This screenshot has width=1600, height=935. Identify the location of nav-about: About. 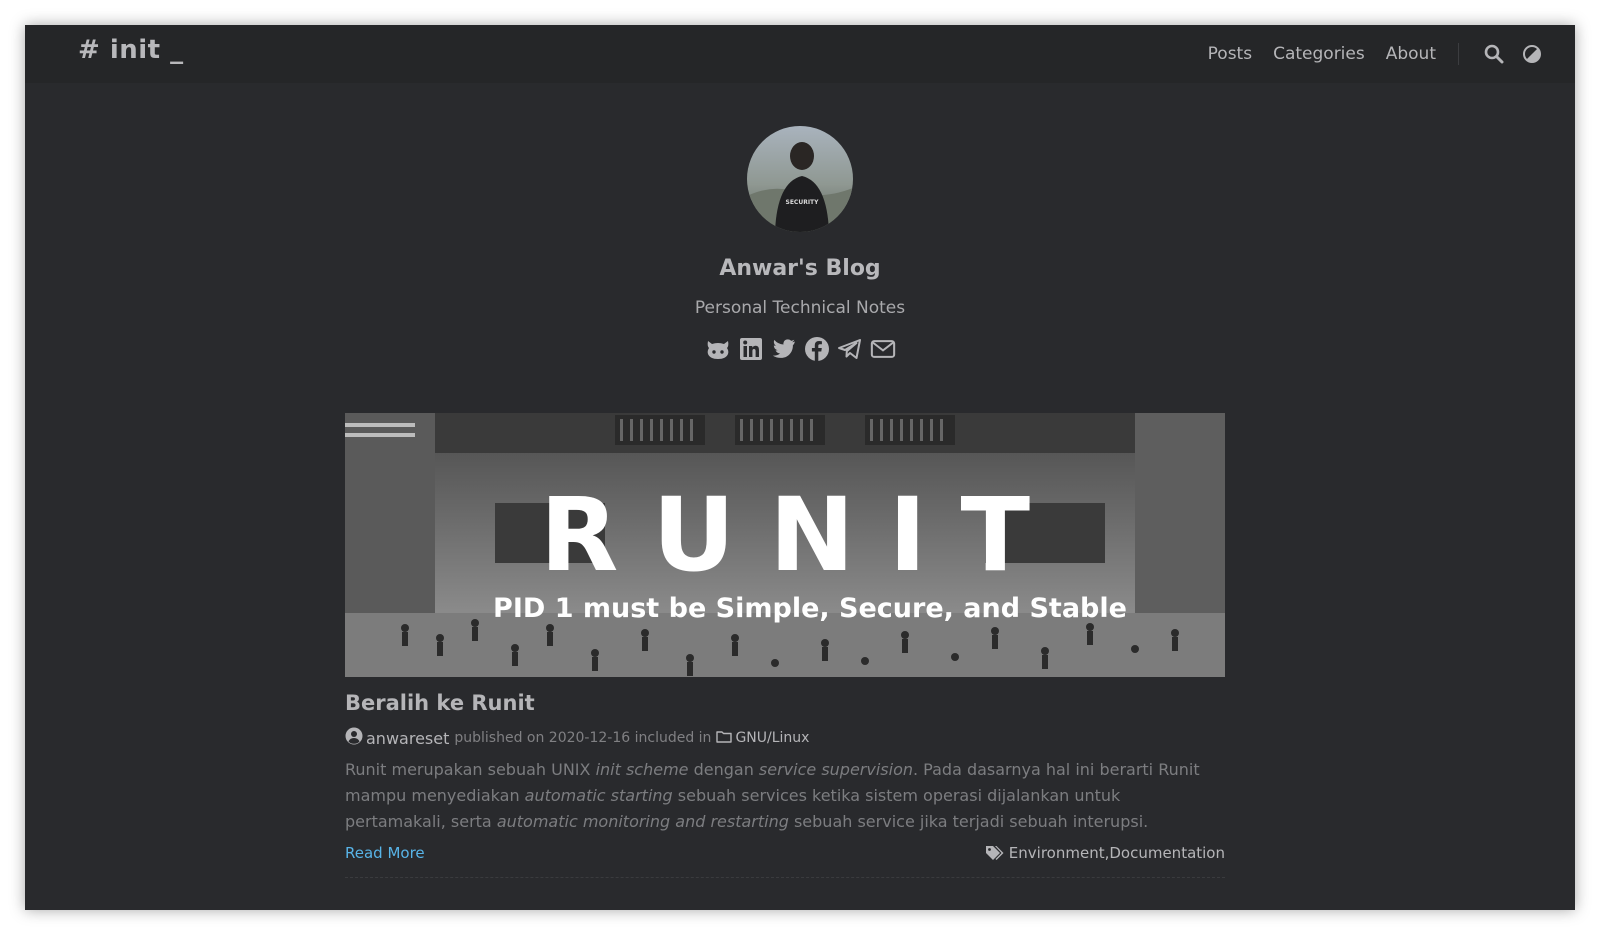
(1411, 54).